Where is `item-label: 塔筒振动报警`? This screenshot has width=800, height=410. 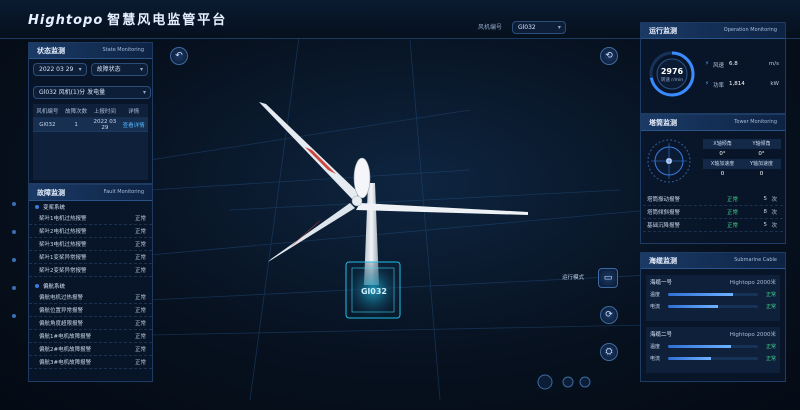 item-label: 塔筒振动报警 is located at coordinates (664, 200).